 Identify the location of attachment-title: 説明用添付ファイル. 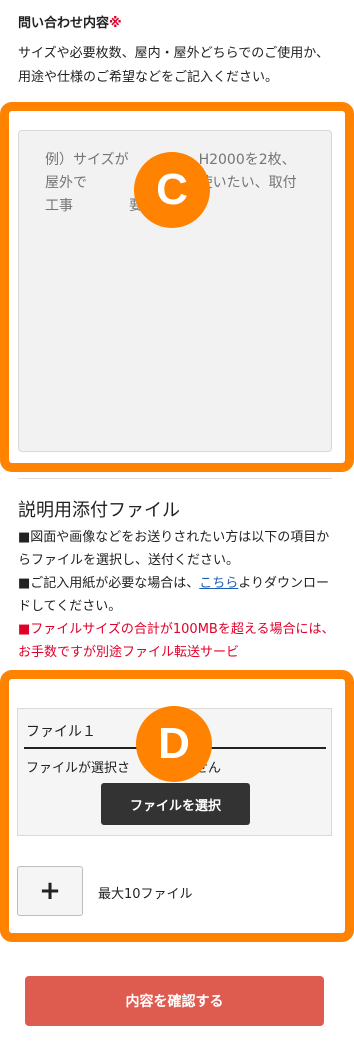
(99, 510).